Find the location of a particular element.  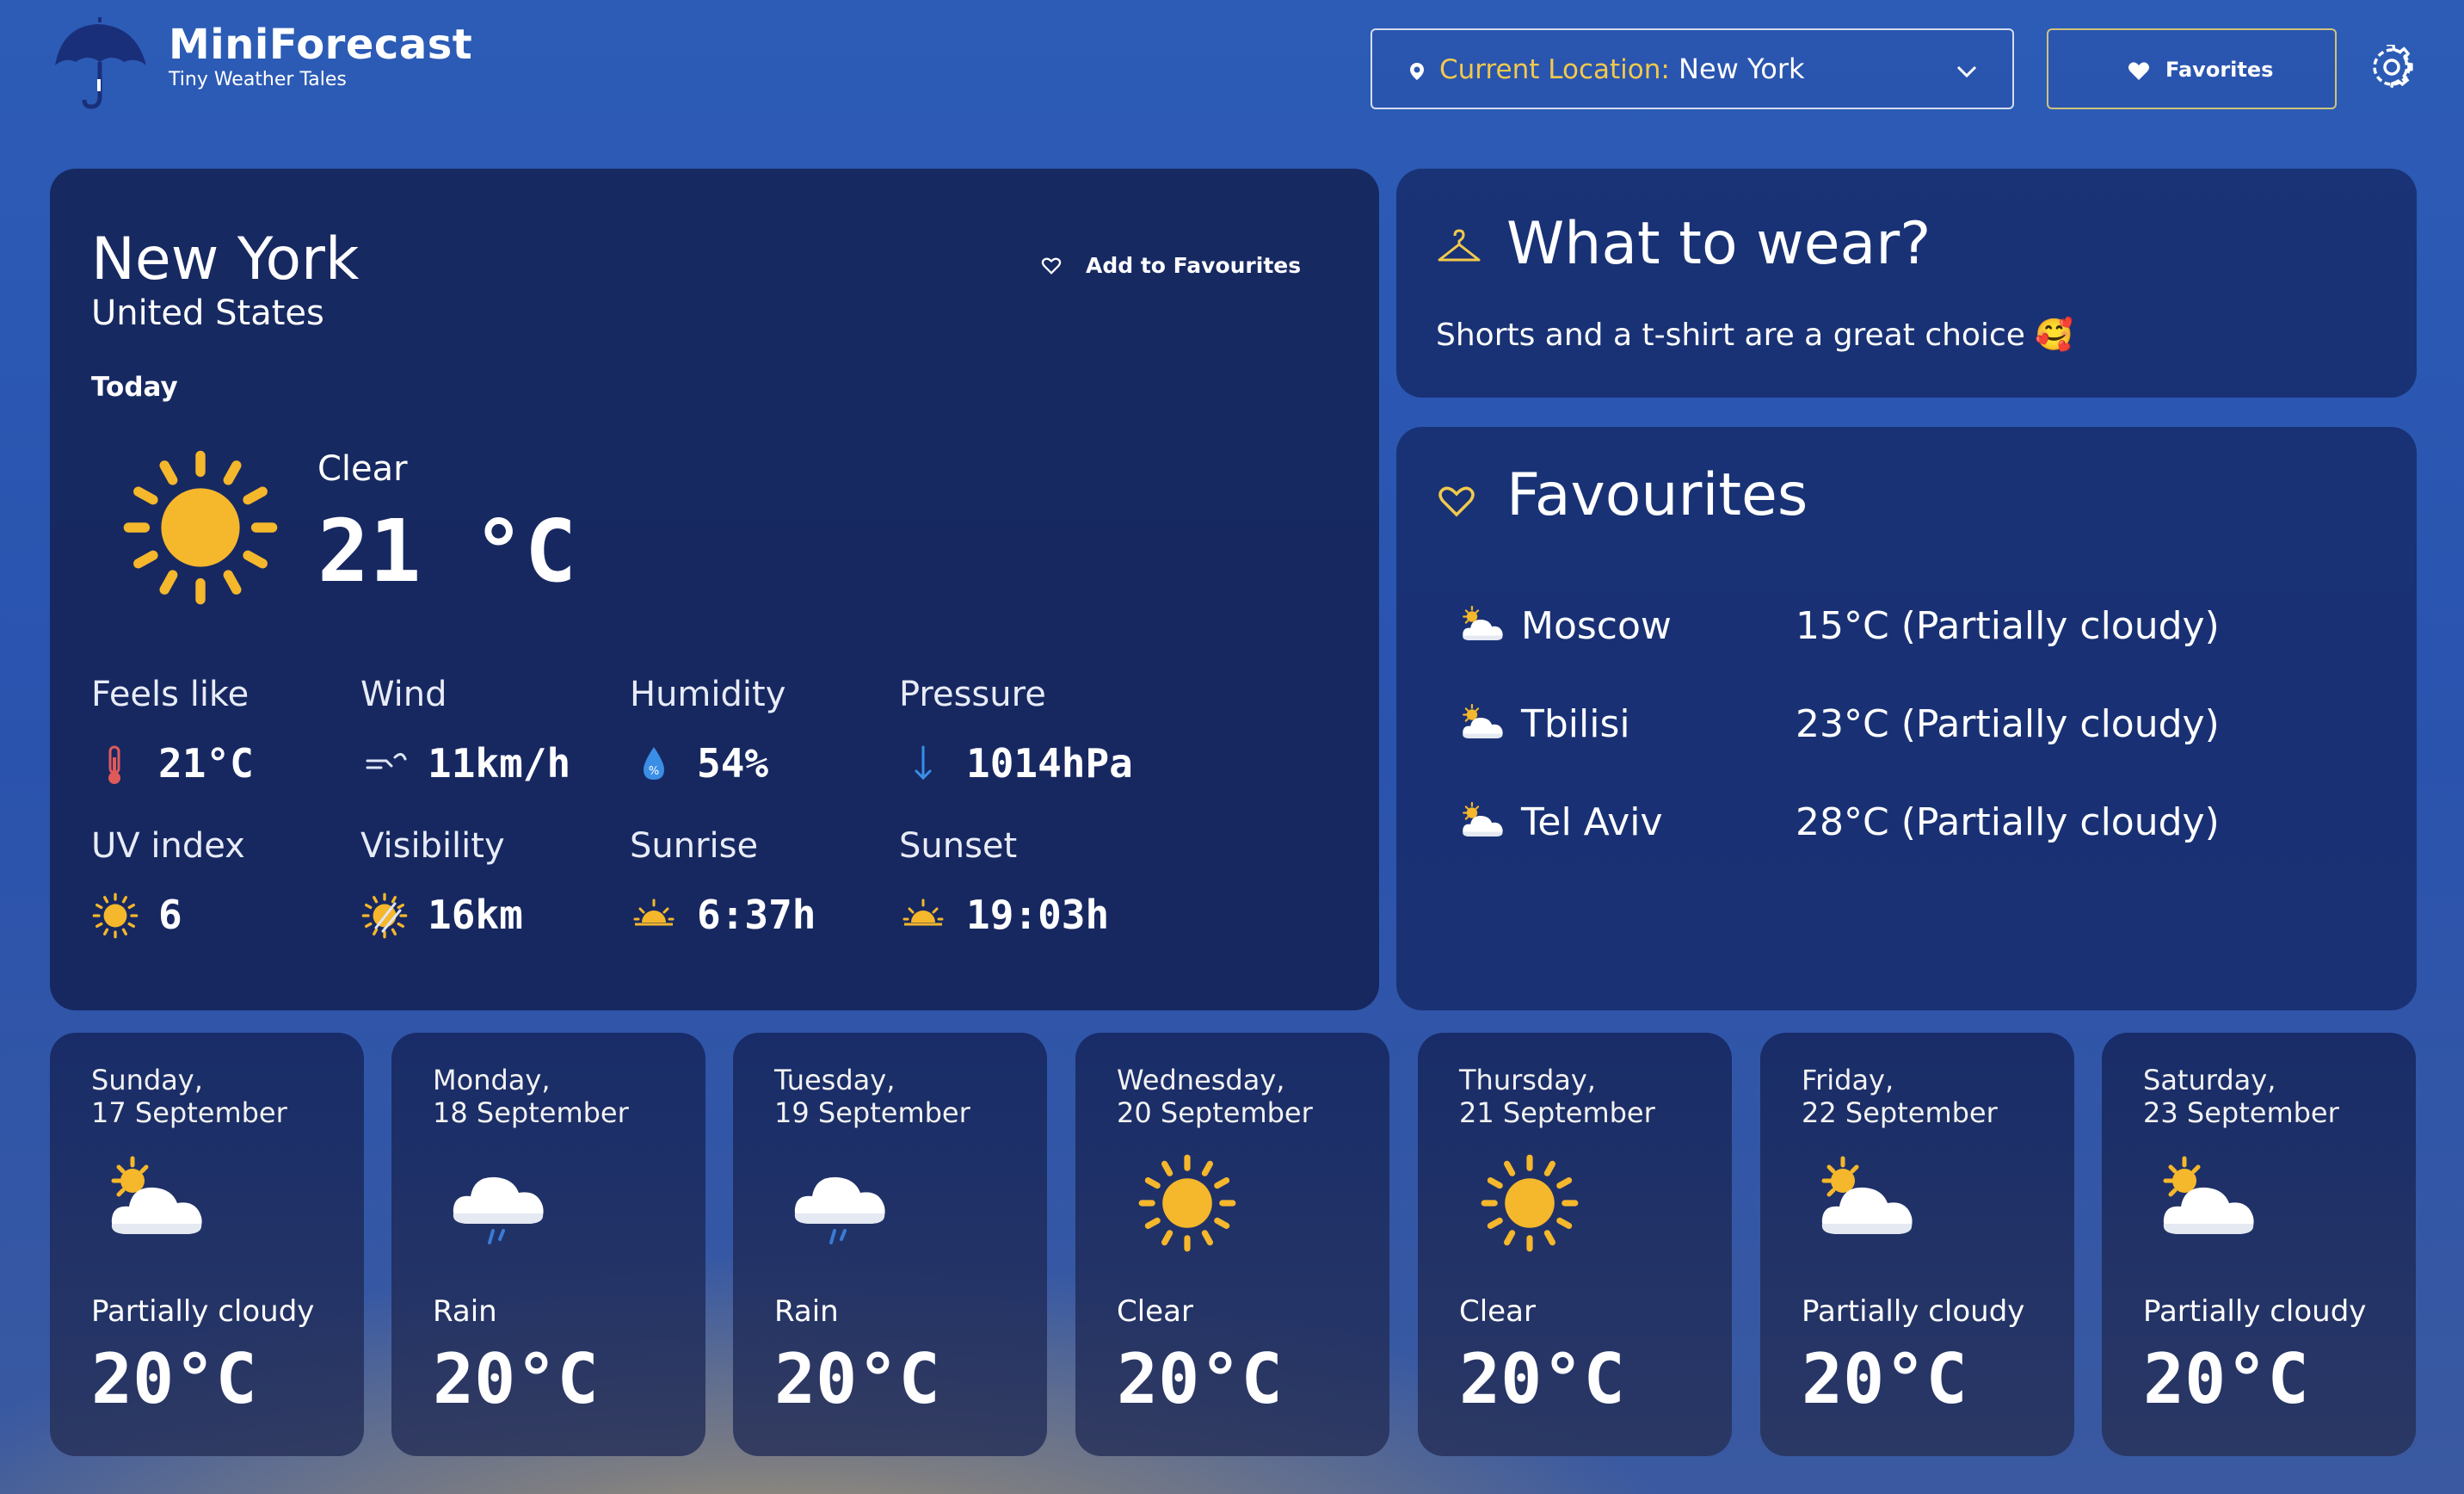

metric-value: 11km/h is located at coordinates (500, 763).